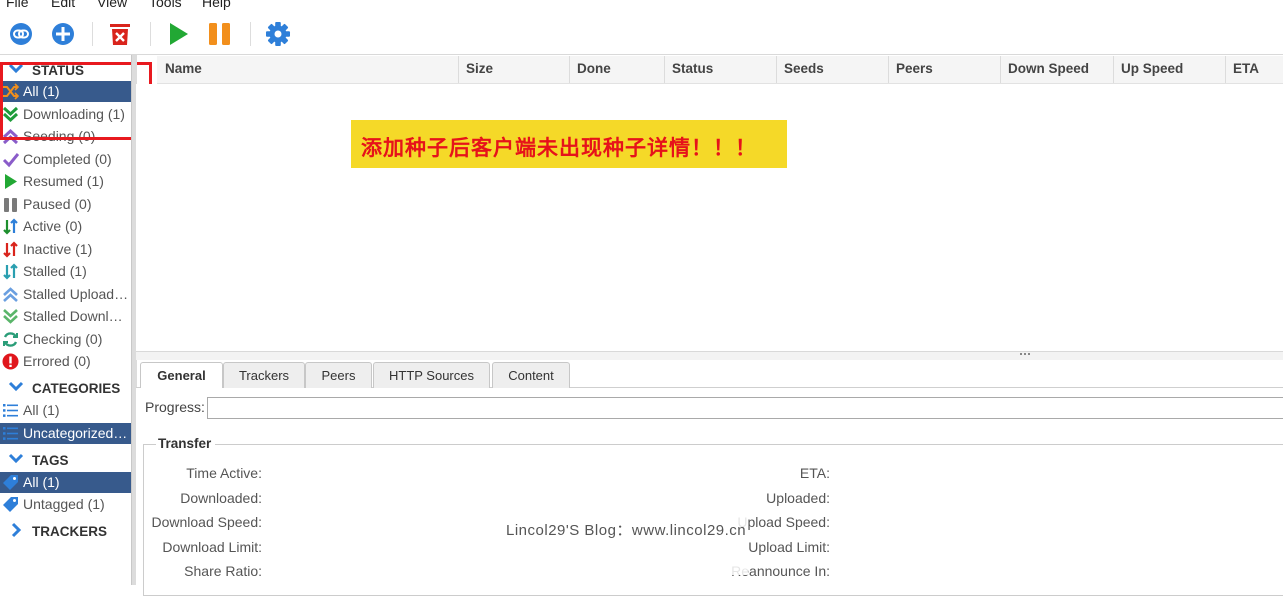 Image resolution: width=1283 pixels, height=596 pixels. I want to click on status-filter-checking: Checking (0), so click(65, 339).